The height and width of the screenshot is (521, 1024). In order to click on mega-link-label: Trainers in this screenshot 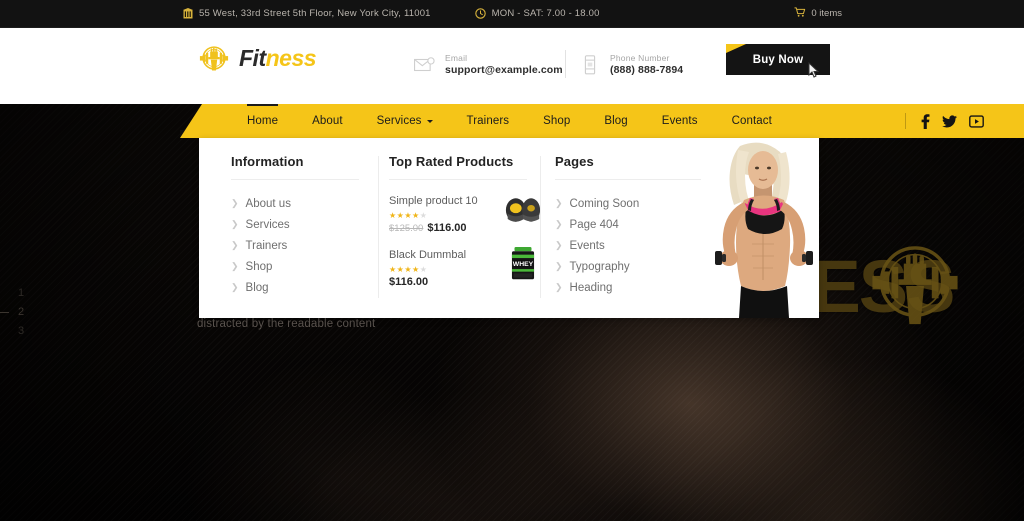, I will do `click(266, 245)`.